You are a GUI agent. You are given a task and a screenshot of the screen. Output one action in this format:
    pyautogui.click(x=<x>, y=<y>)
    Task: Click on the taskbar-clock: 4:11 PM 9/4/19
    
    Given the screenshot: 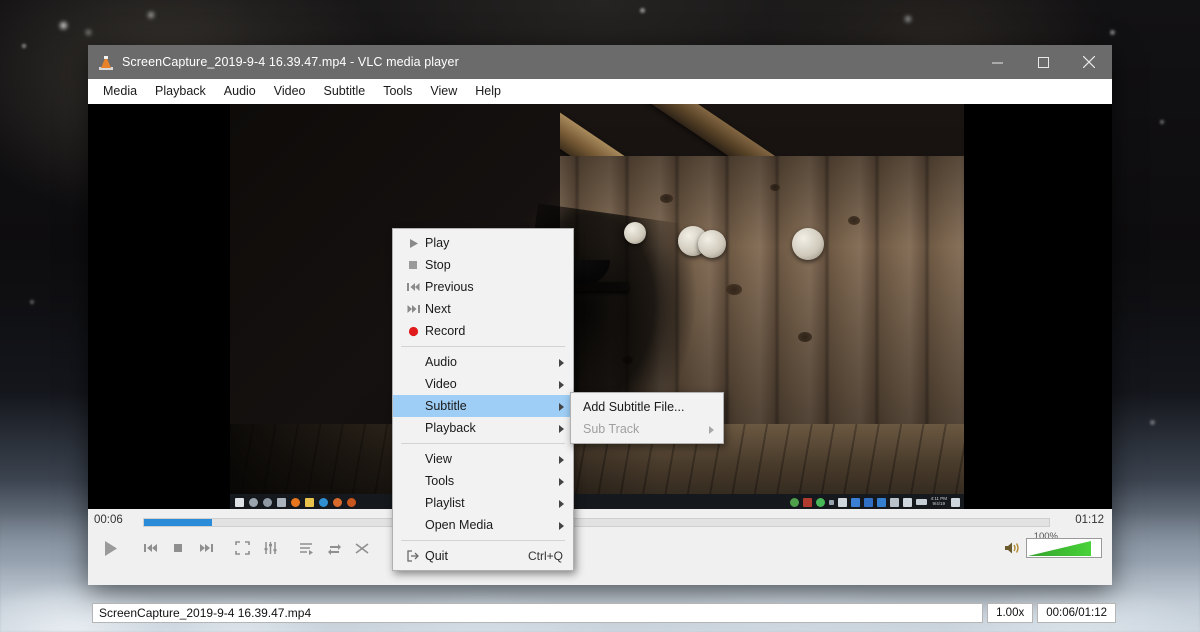 What is the action you would take?
    pyautogui.click(x=938, y=501)
    